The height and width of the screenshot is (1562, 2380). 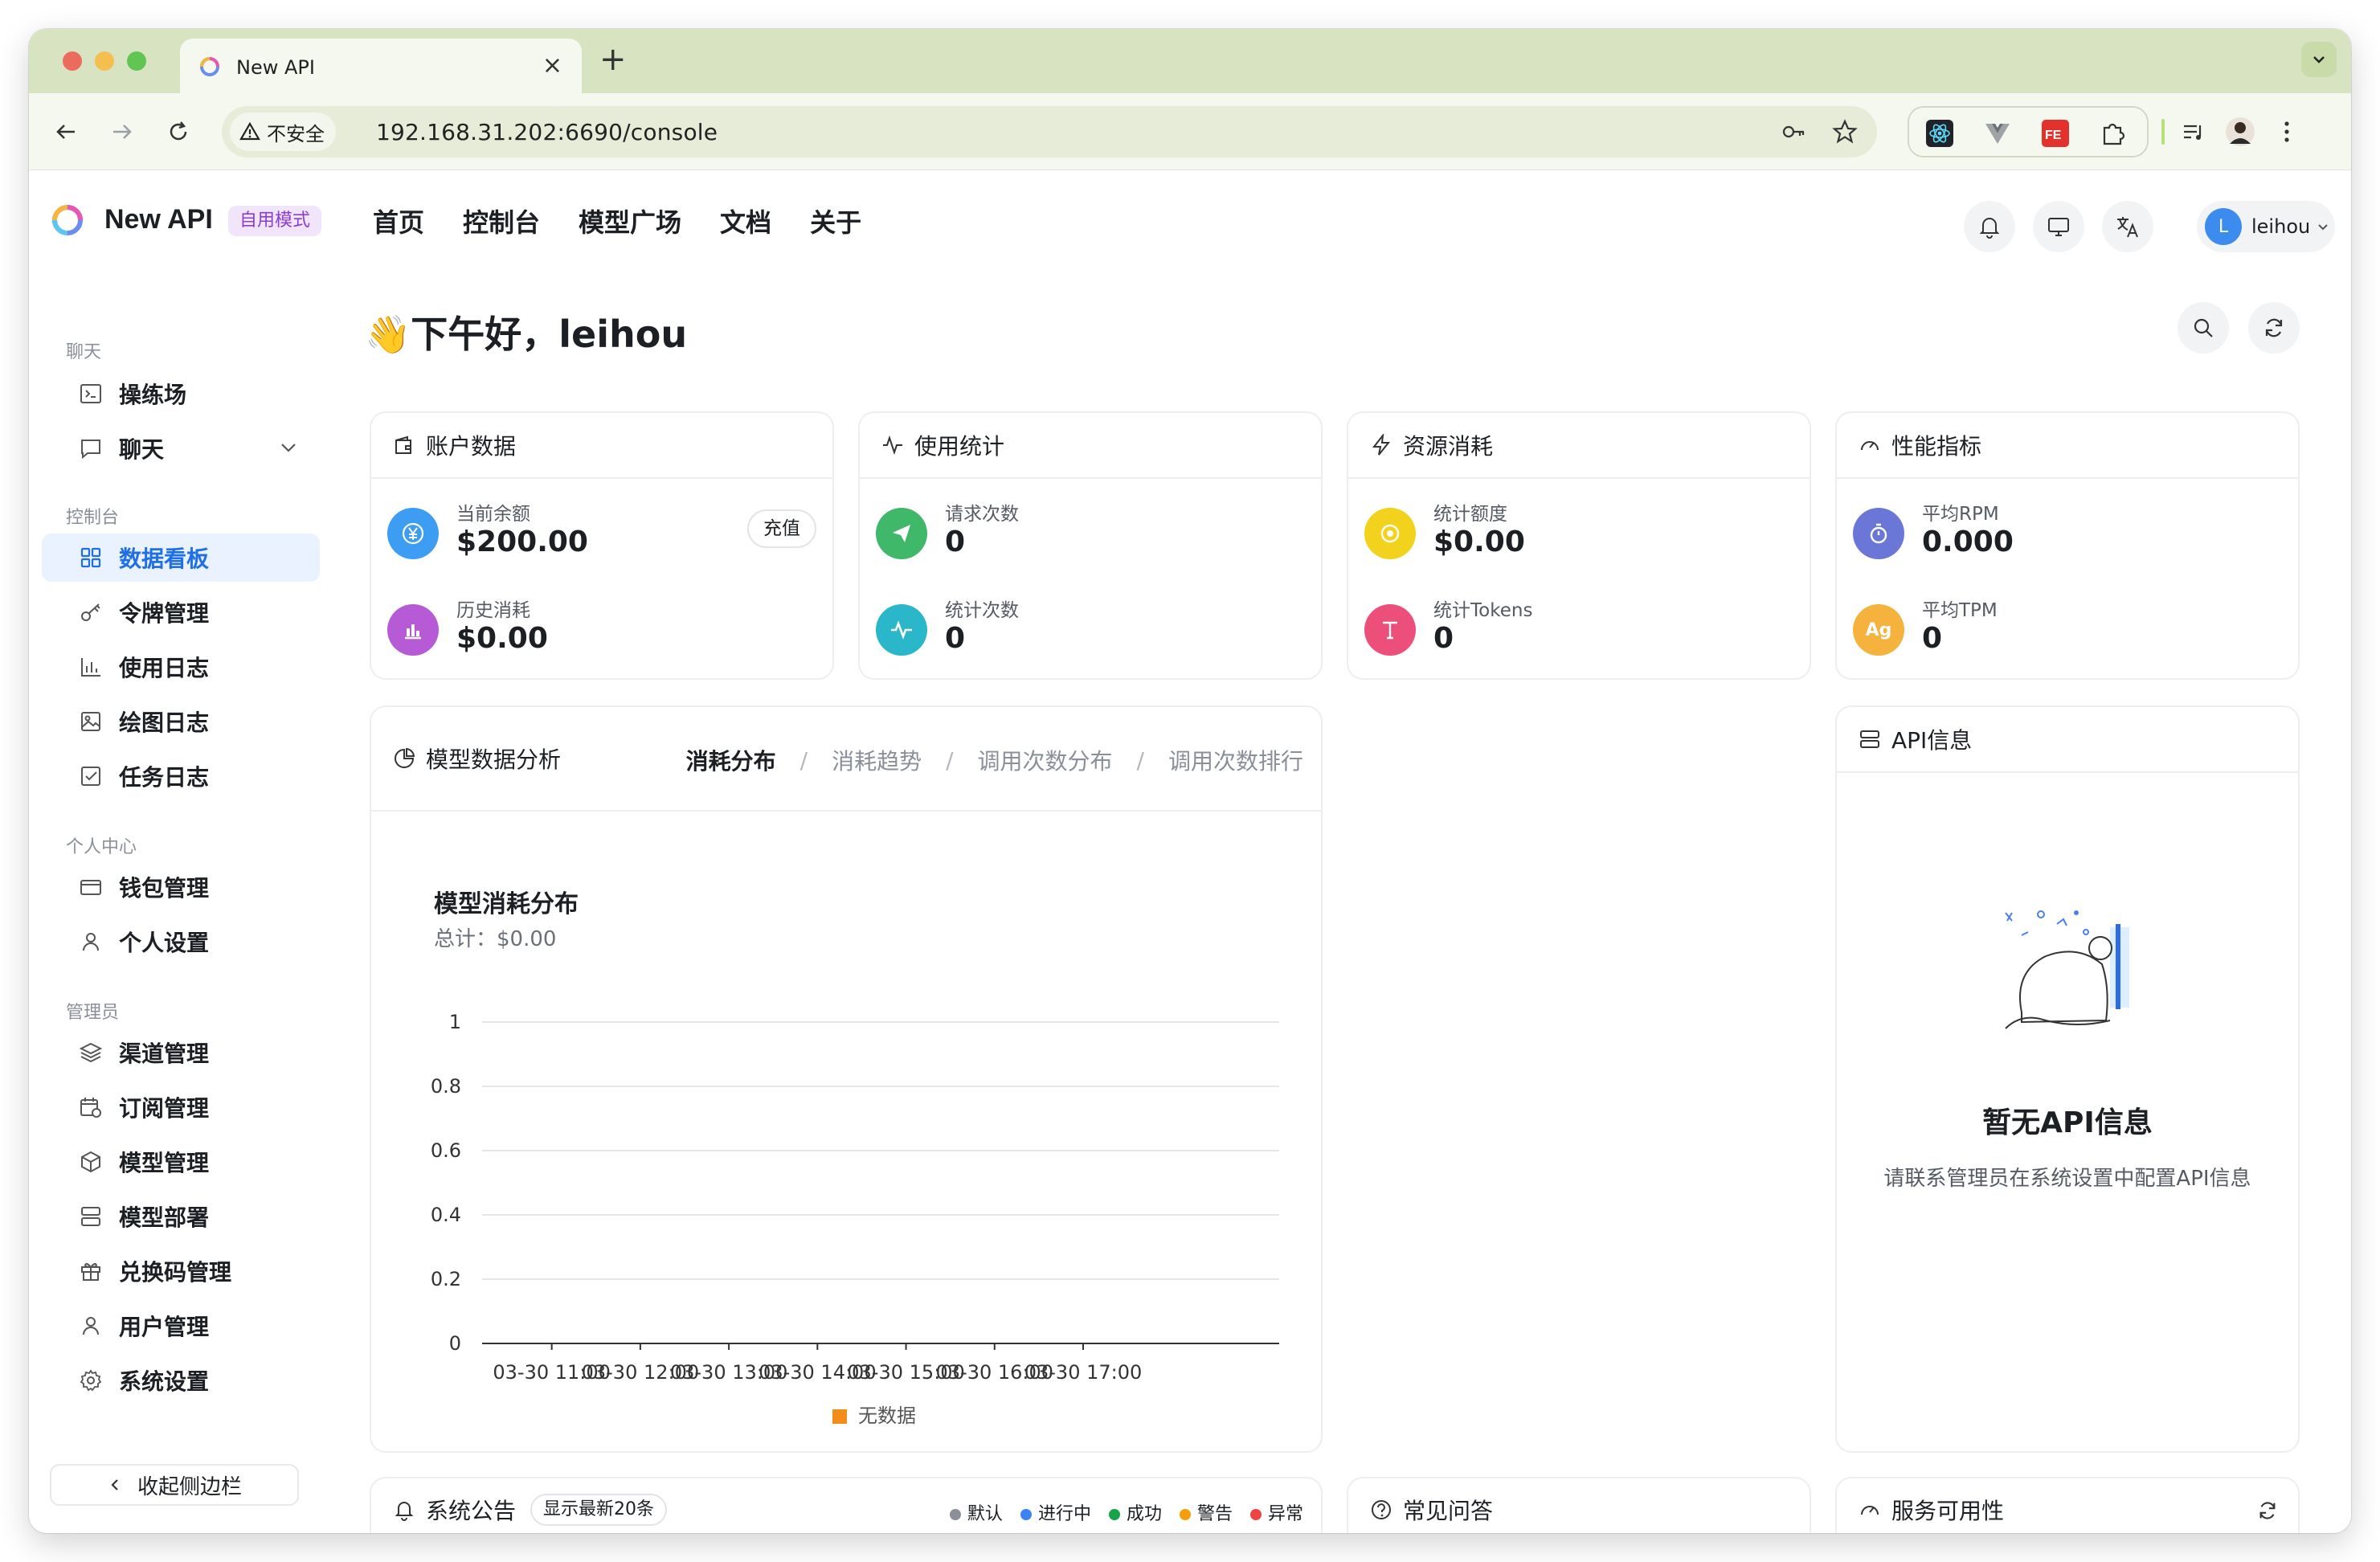 I want to click on pie-chart-icon, so click(x=404, y=758).